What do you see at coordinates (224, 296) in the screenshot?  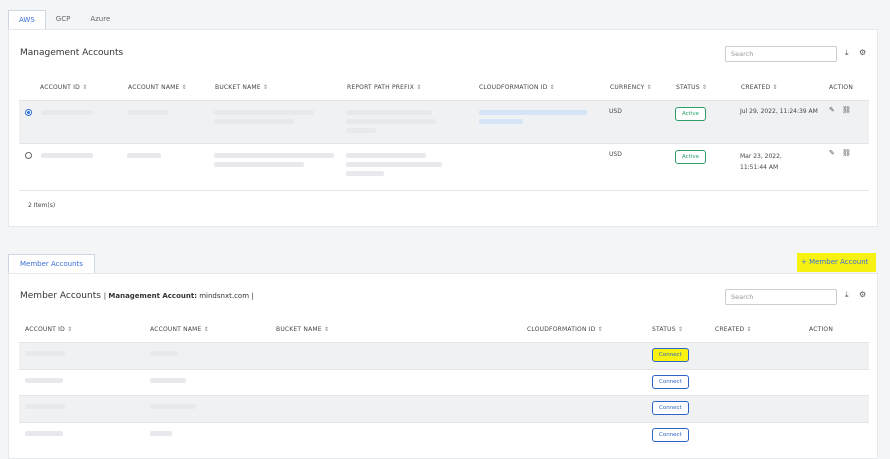 I see `mgmt-account-value: mindsnxt.com` at bounding box center [224, 296].